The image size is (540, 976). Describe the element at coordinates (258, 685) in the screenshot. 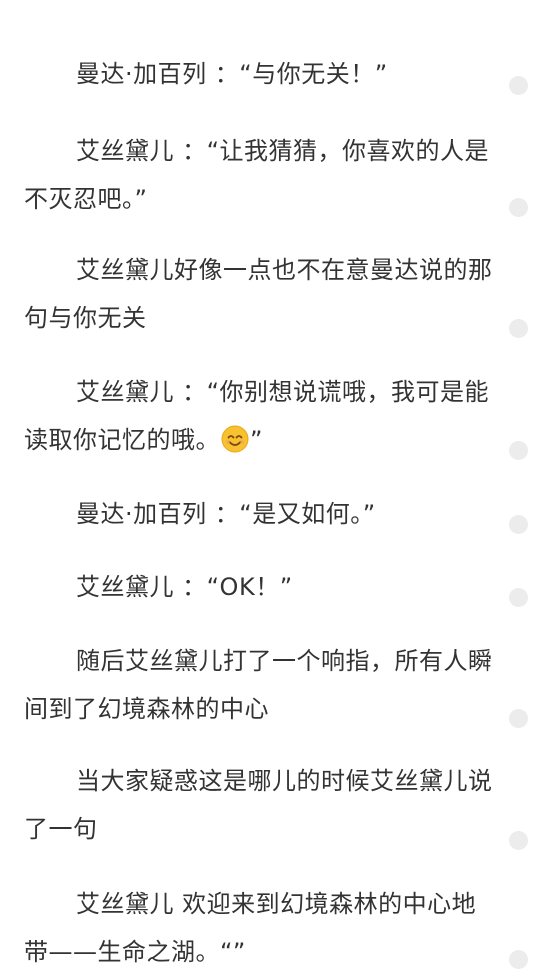

I see `paragraph: 随后艾丝黛儿打了一个响指，所有人瞬间到了幻境森林的中心` at that location.